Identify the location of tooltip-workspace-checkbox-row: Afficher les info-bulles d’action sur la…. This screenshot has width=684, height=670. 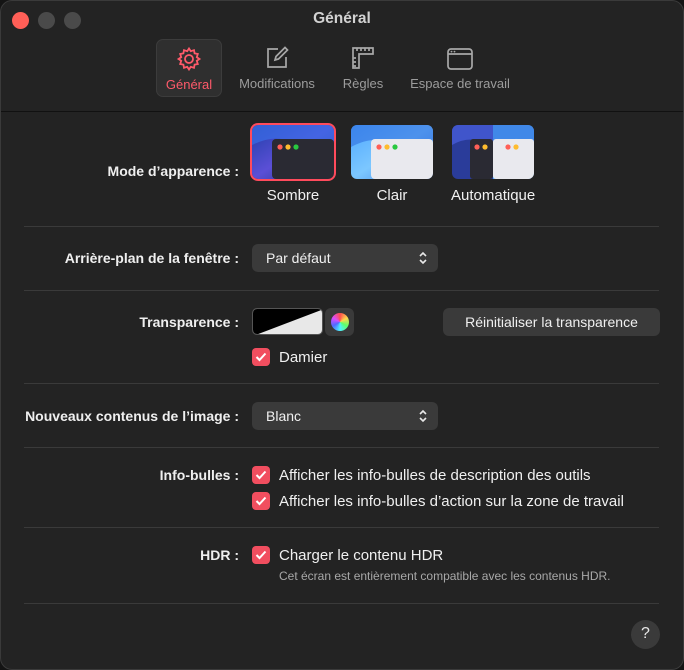
(438, 501).